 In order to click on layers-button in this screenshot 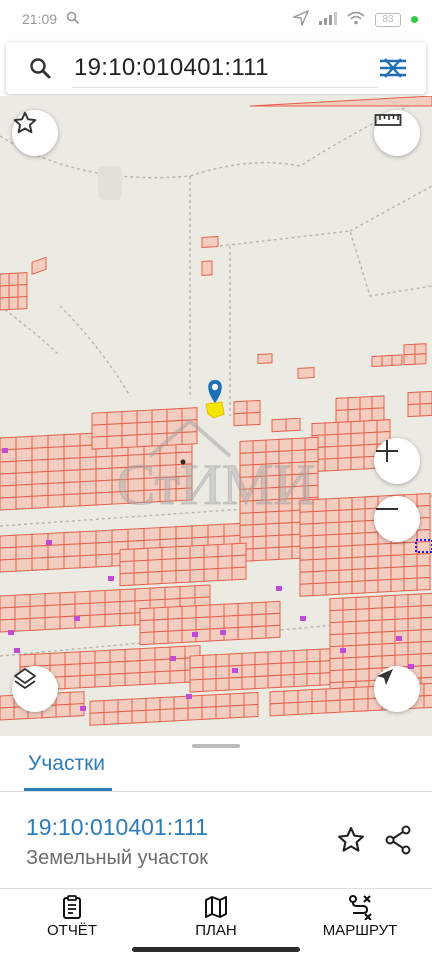, I will do `click(35, 689)`.